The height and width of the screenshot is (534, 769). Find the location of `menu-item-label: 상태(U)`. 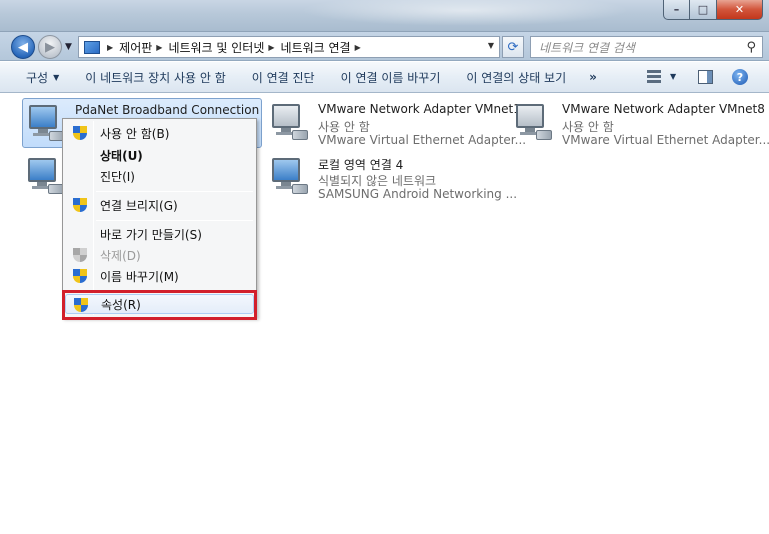

menu-item-label: 상태(U) is located at coordinates (121, 155).